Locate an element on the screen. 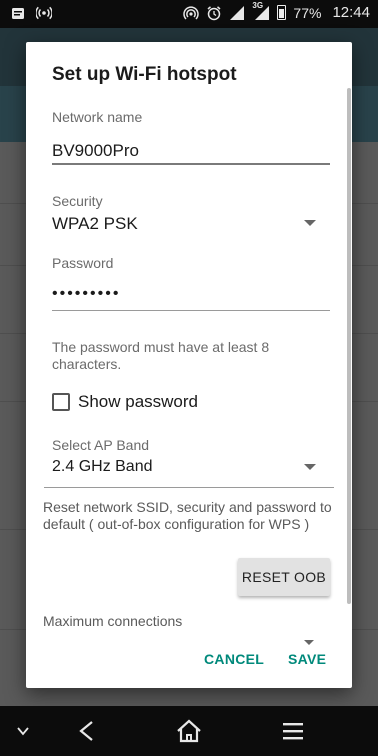  status-bar: 3G 77% 12:44 is located at coordinates (189, 14).